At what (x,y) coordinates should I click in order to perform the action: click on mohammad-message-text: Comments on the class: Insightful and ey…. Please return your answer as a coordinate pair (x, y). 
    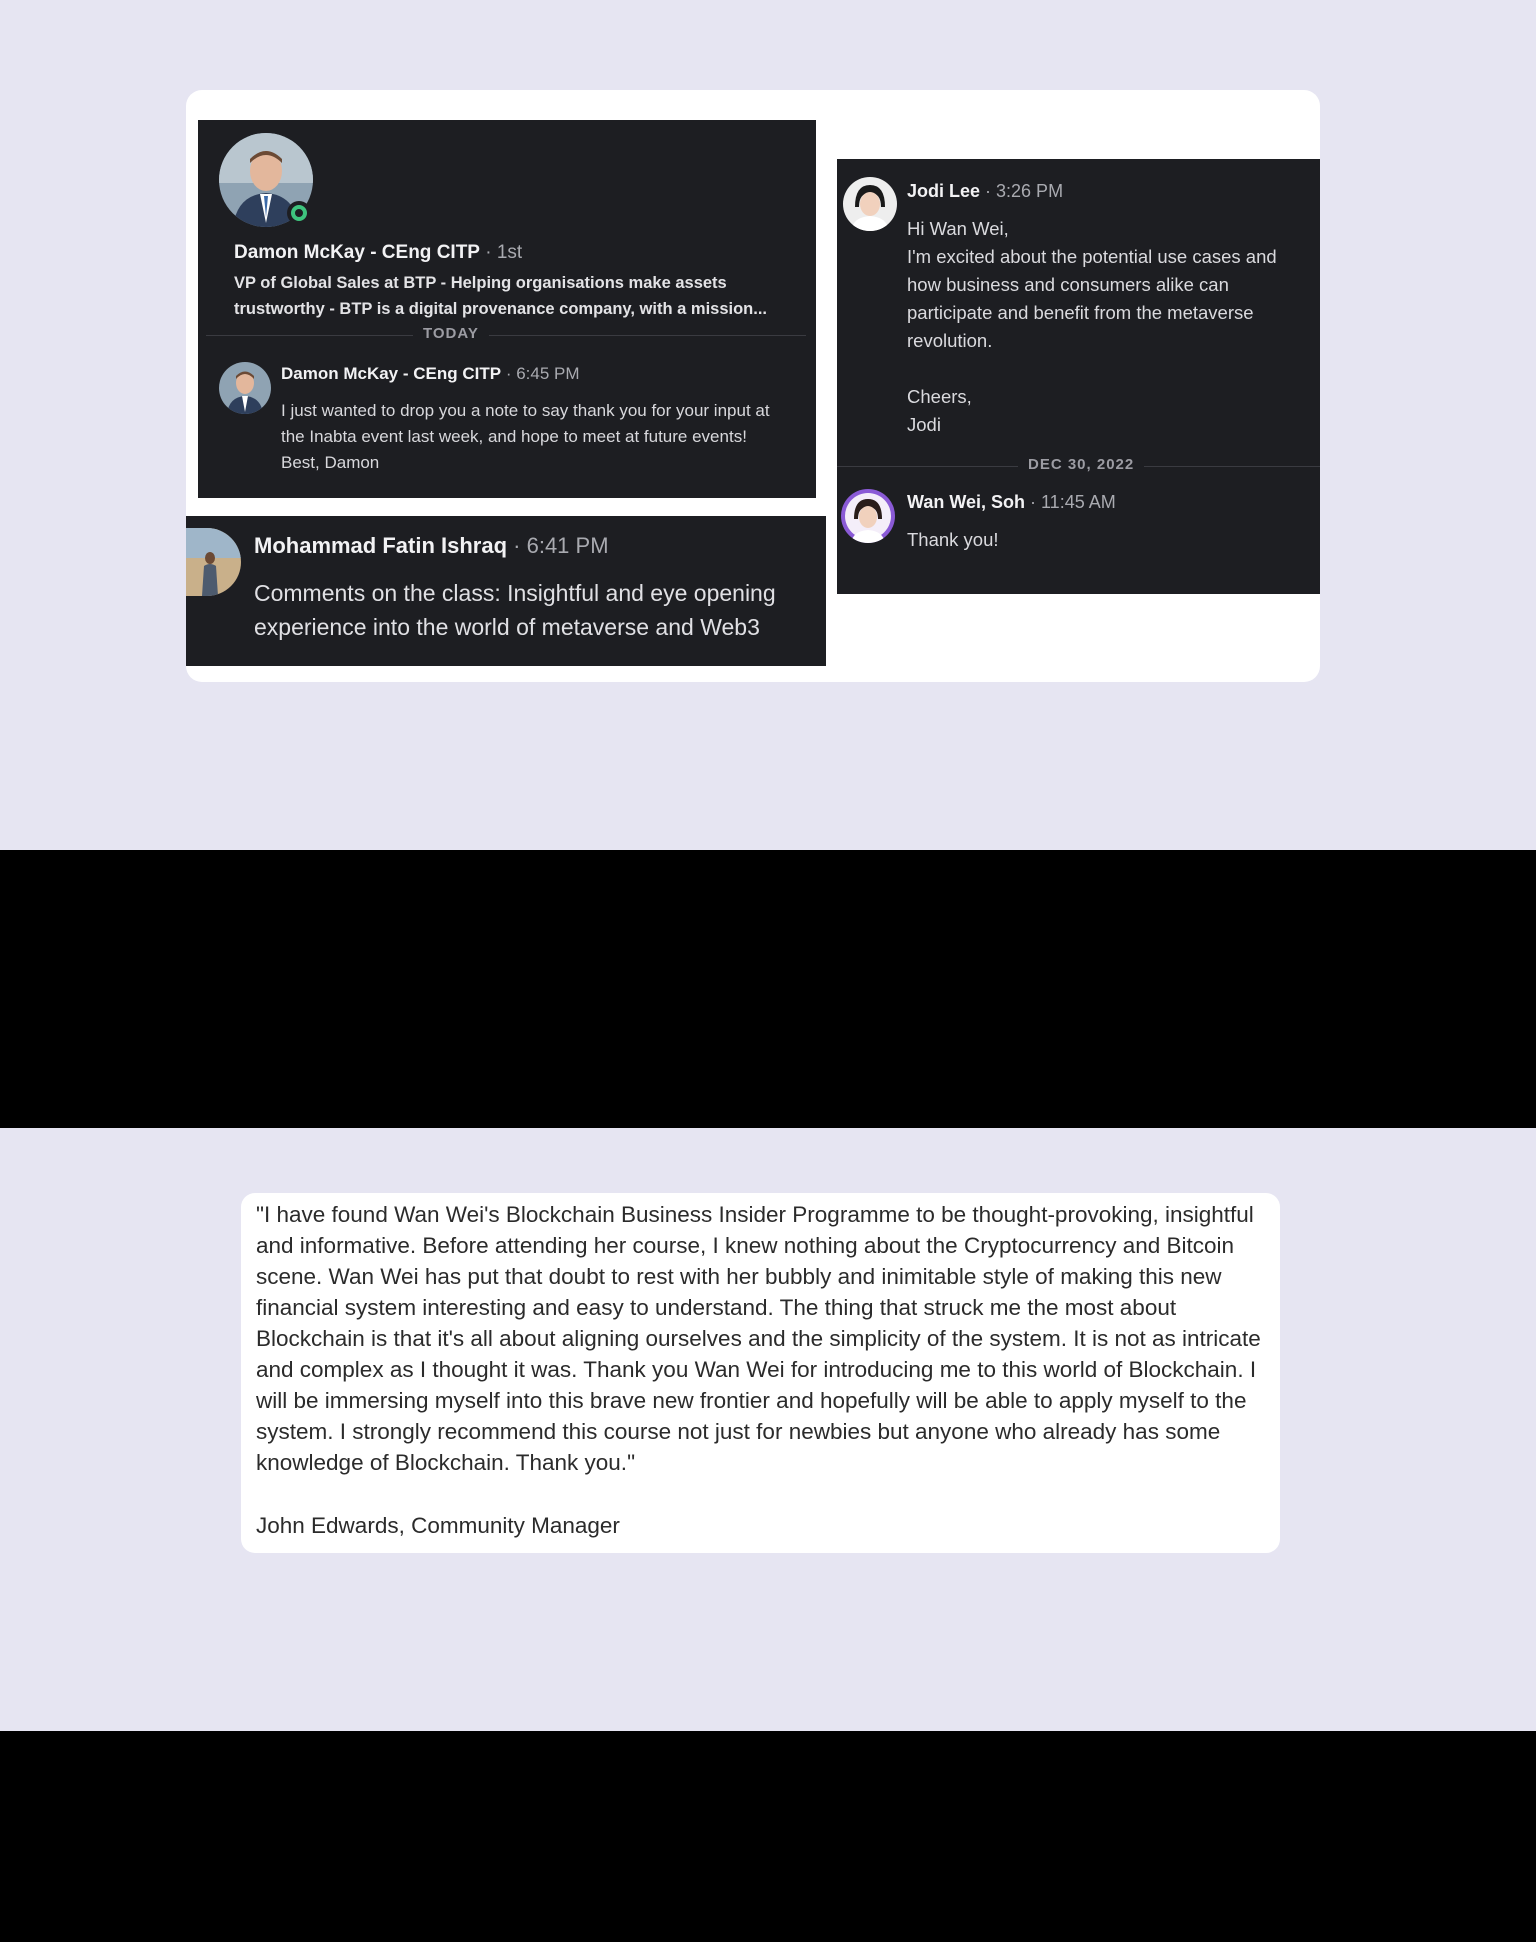
    Looking at the image, I should click on (515, 610).